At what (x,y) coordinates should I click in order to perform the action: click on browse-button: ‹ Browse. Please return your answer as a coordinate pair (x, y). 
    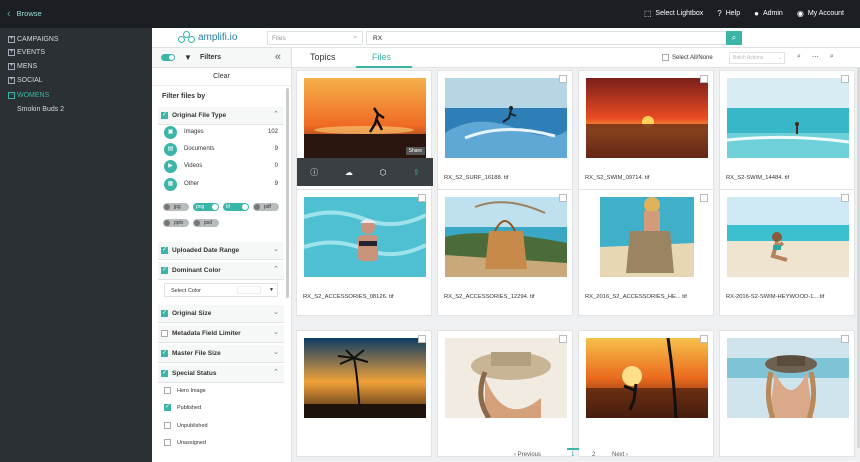
    Looking at the image, I should click on (24, 13).